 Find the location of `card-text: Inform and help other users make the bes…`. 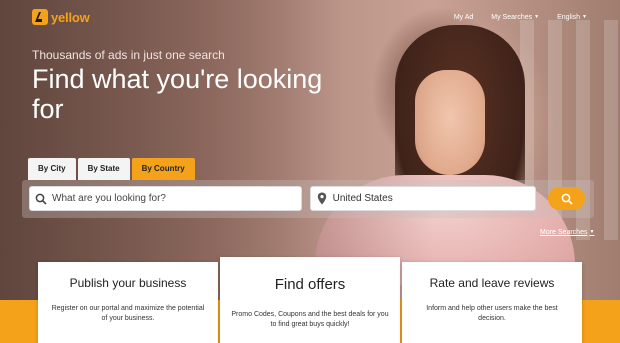

card-text: Inform and help other users make the bes… is located at coordinates (492, 313).